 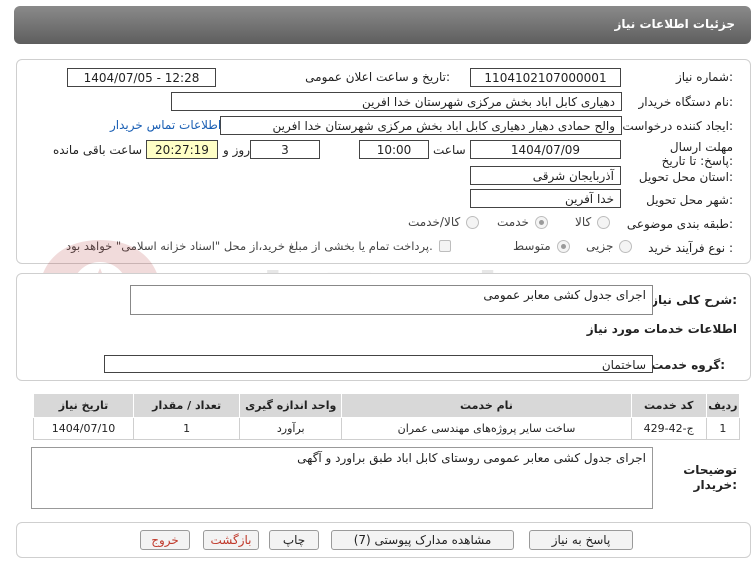 What do you see at coordinates (394, 149) in the screenshot?
I see `deadline-time-field: 10:00` at bounding box center [394, 149].